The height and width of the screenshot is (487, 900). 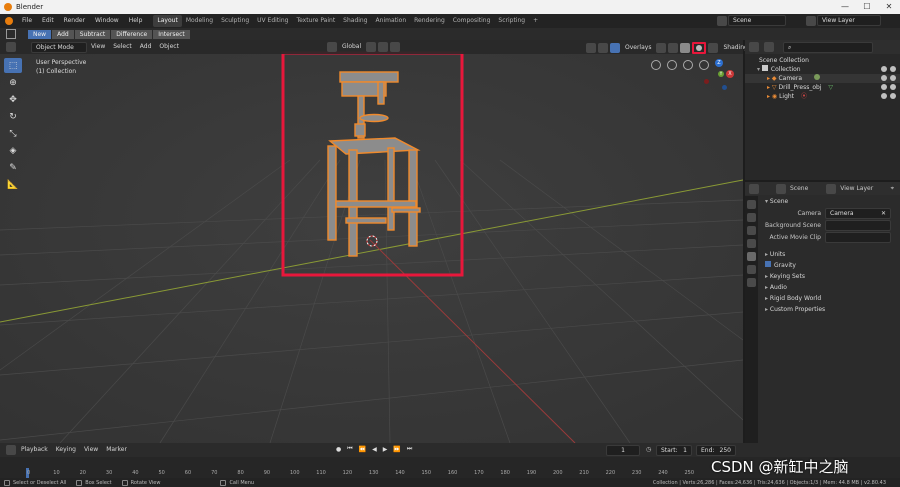 What do you see at coordinates (829, 276) in the screenshot?
I see `keying-sets-section: ▸ Keying Sets` at bounding box center [829, 276].